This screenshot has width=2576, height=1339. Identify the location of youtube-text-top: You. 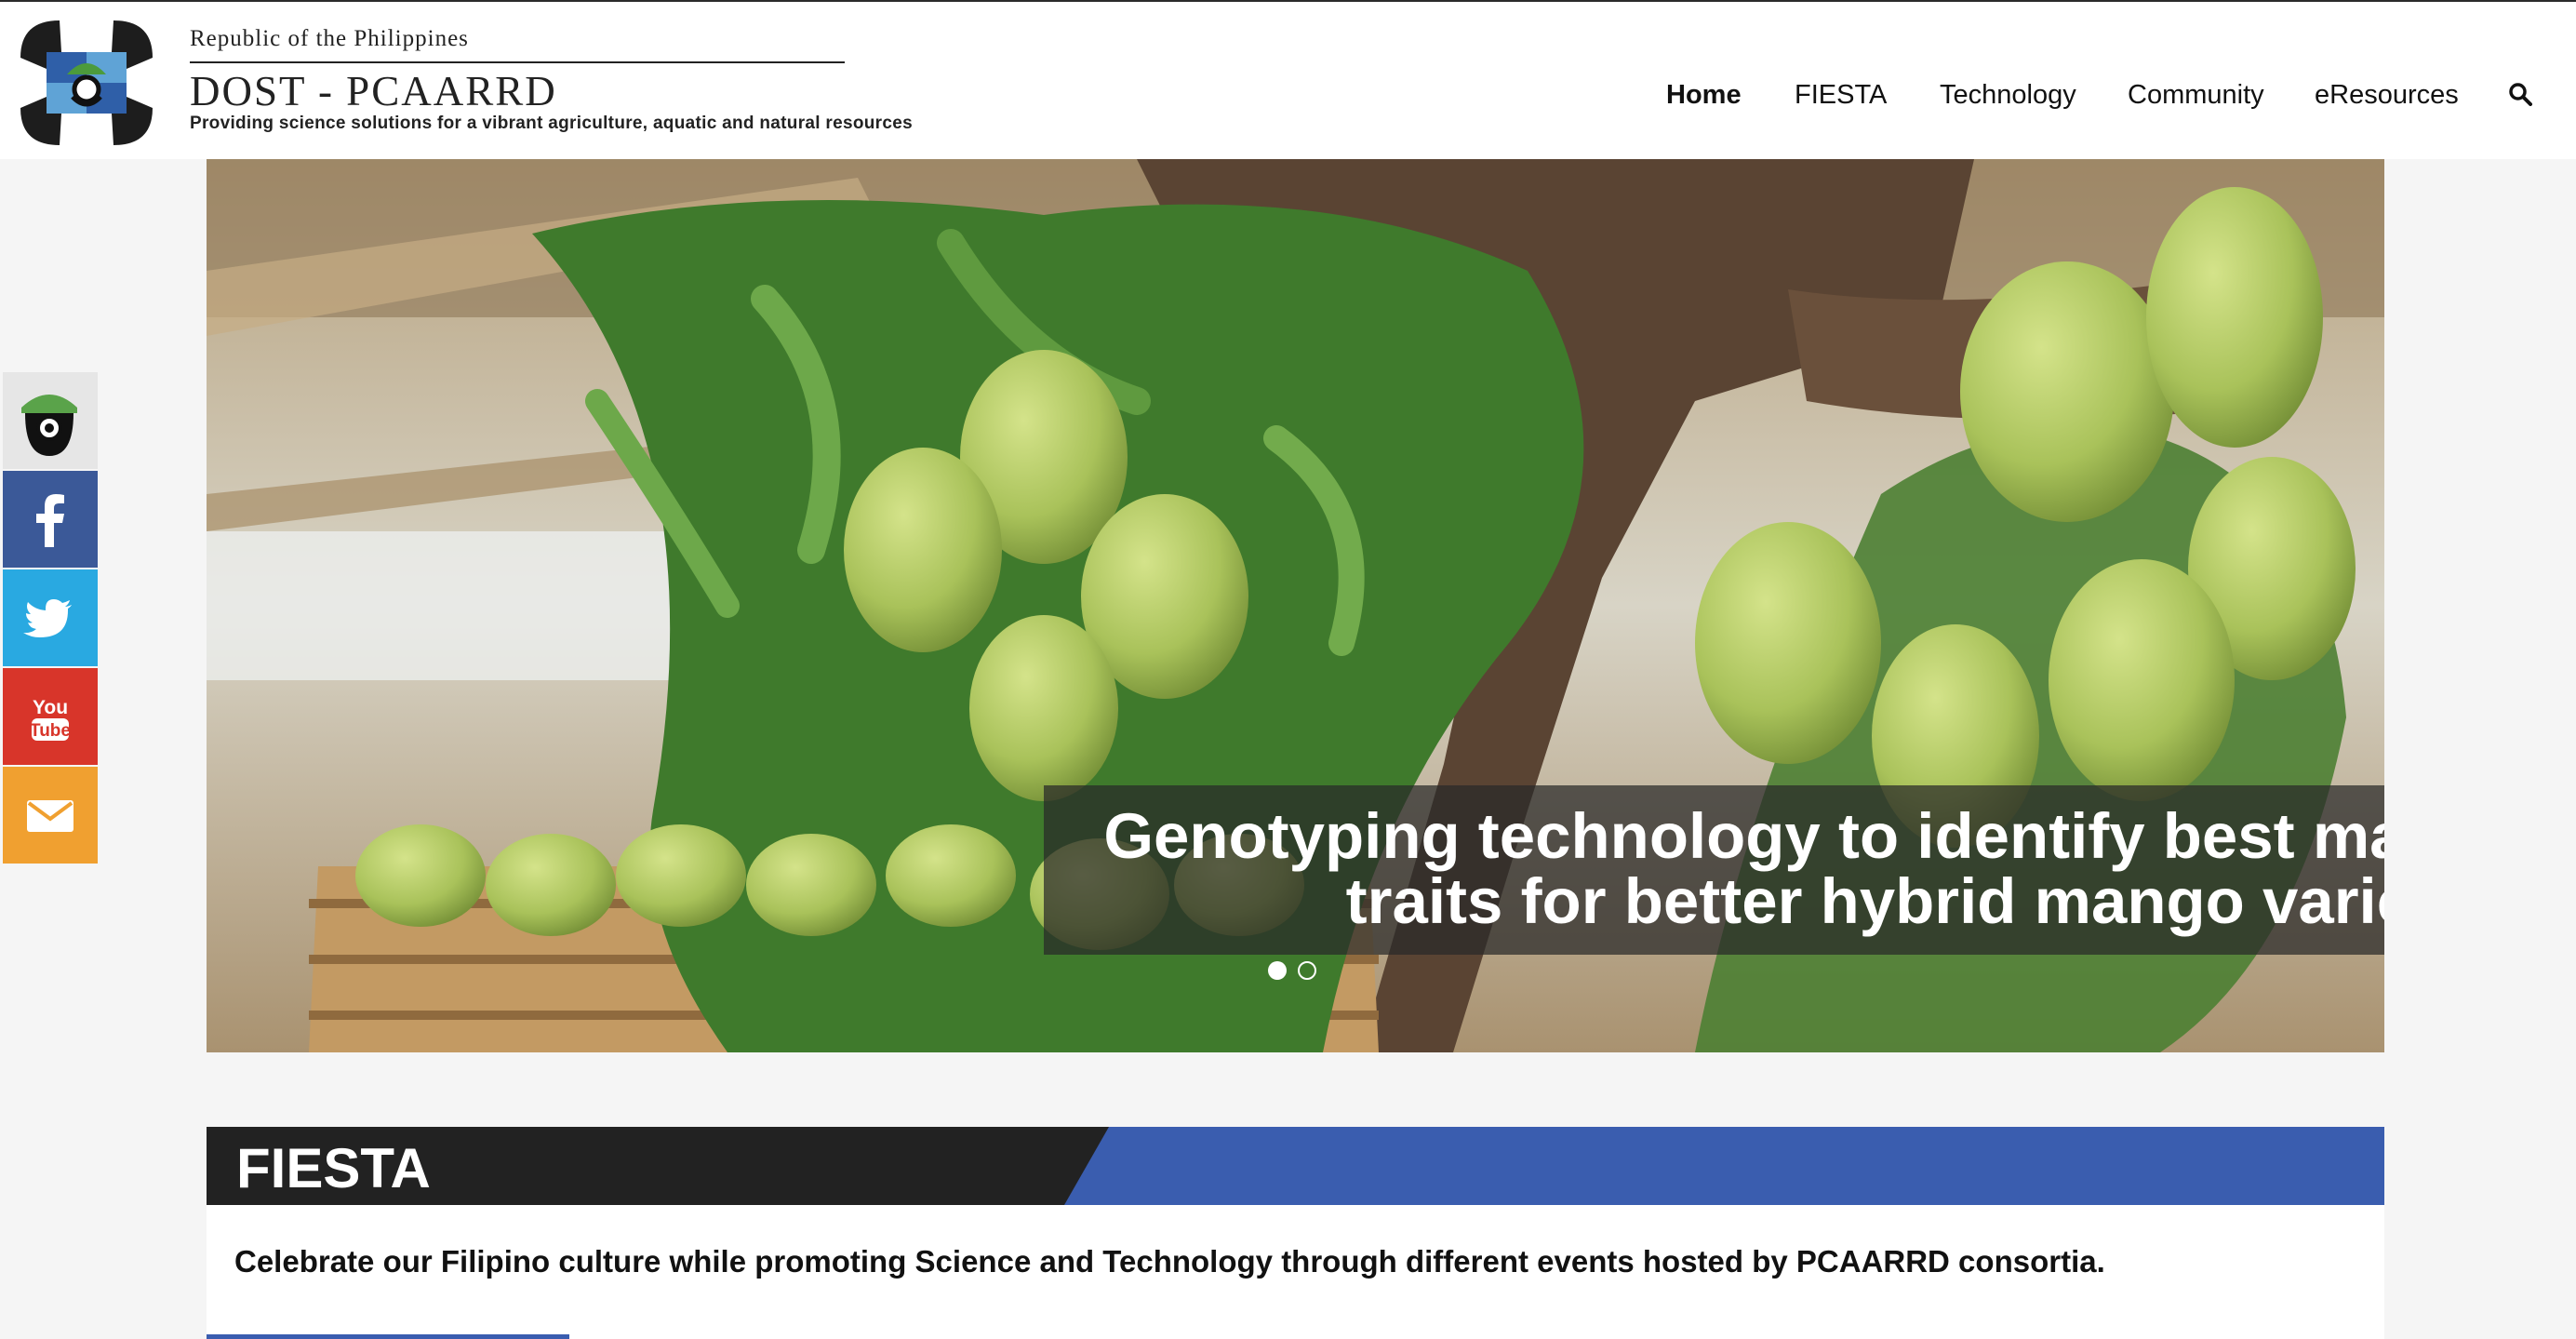
(50, 707).